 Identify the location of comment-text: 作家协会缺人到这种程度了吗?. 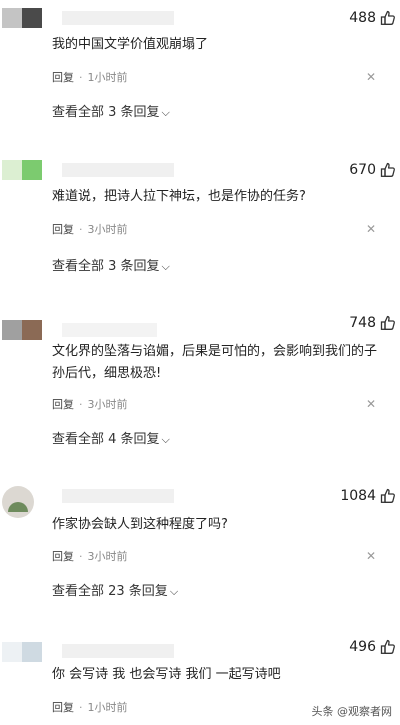
(140, 524).